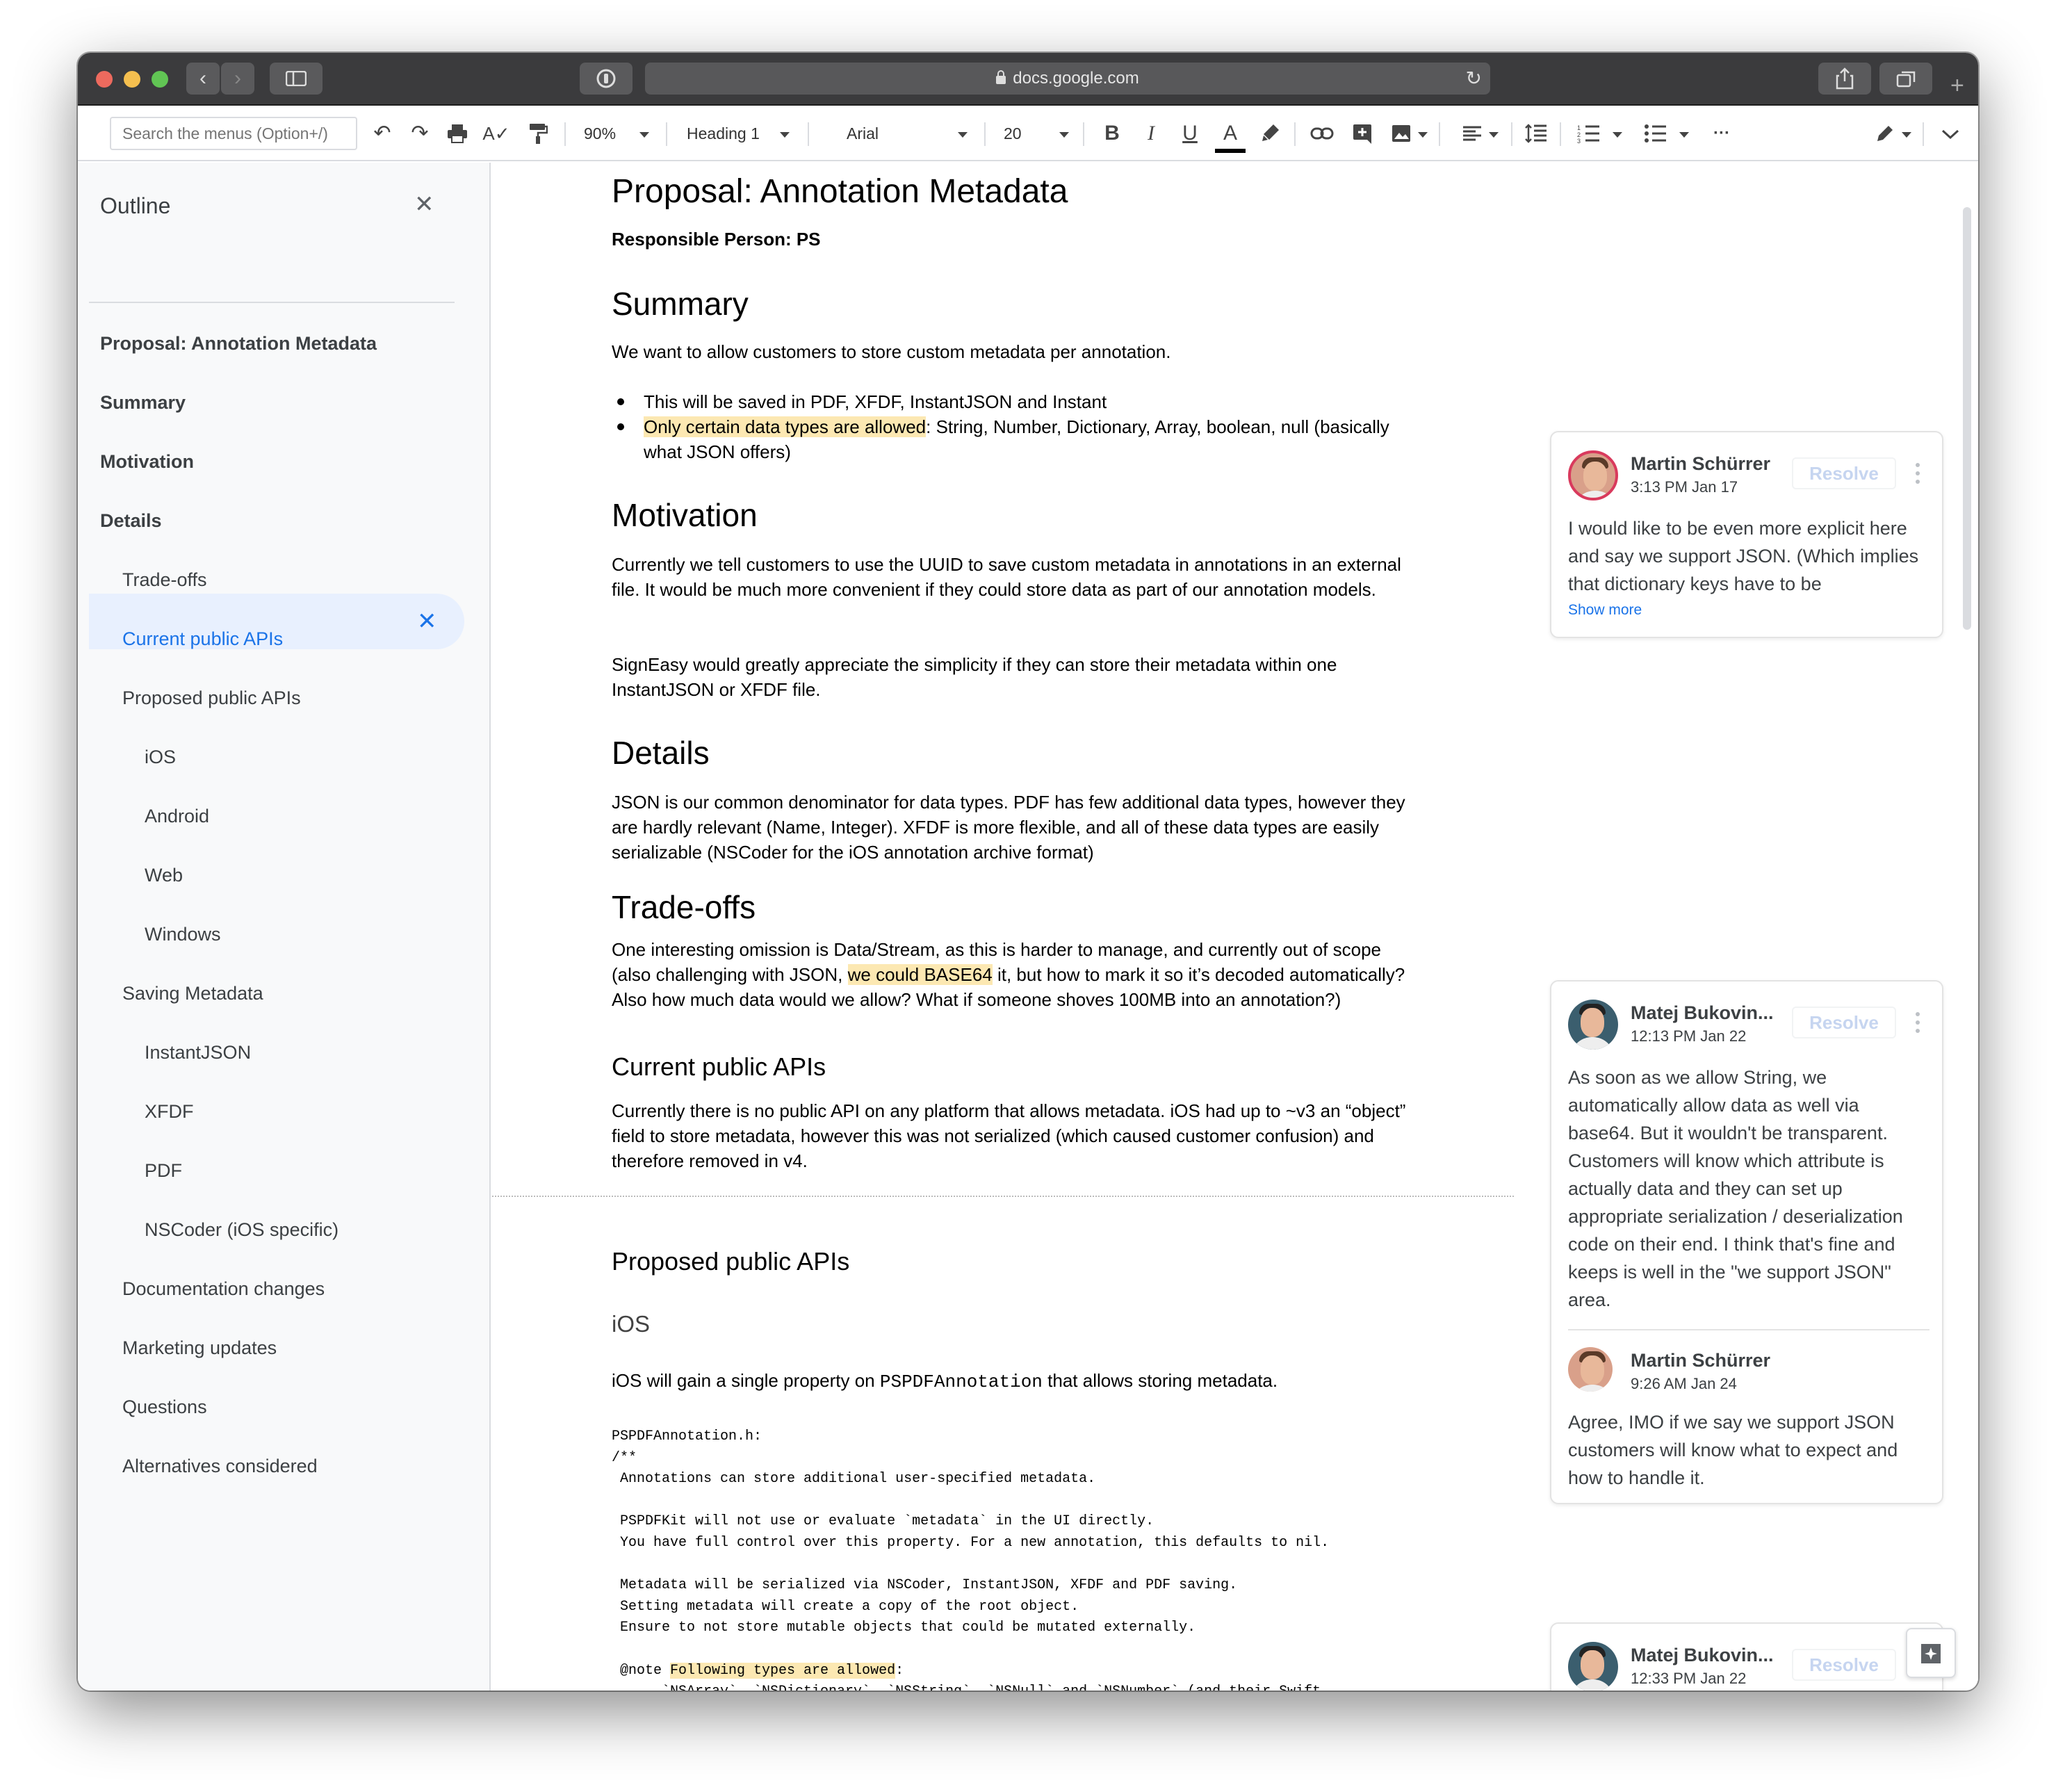 The height and width of the screenshot is (1792, 2056). Describe the element at coordinates (165, 580) in the screenshot. I see `outline-item: Trade-offs` at that location.